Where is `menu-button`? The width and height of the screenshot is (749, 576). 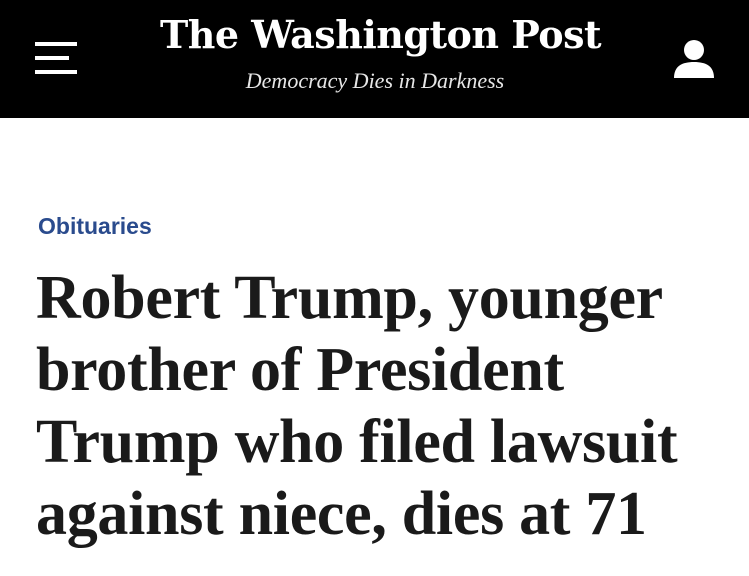
menu-button is located at coordinates (55, 58).